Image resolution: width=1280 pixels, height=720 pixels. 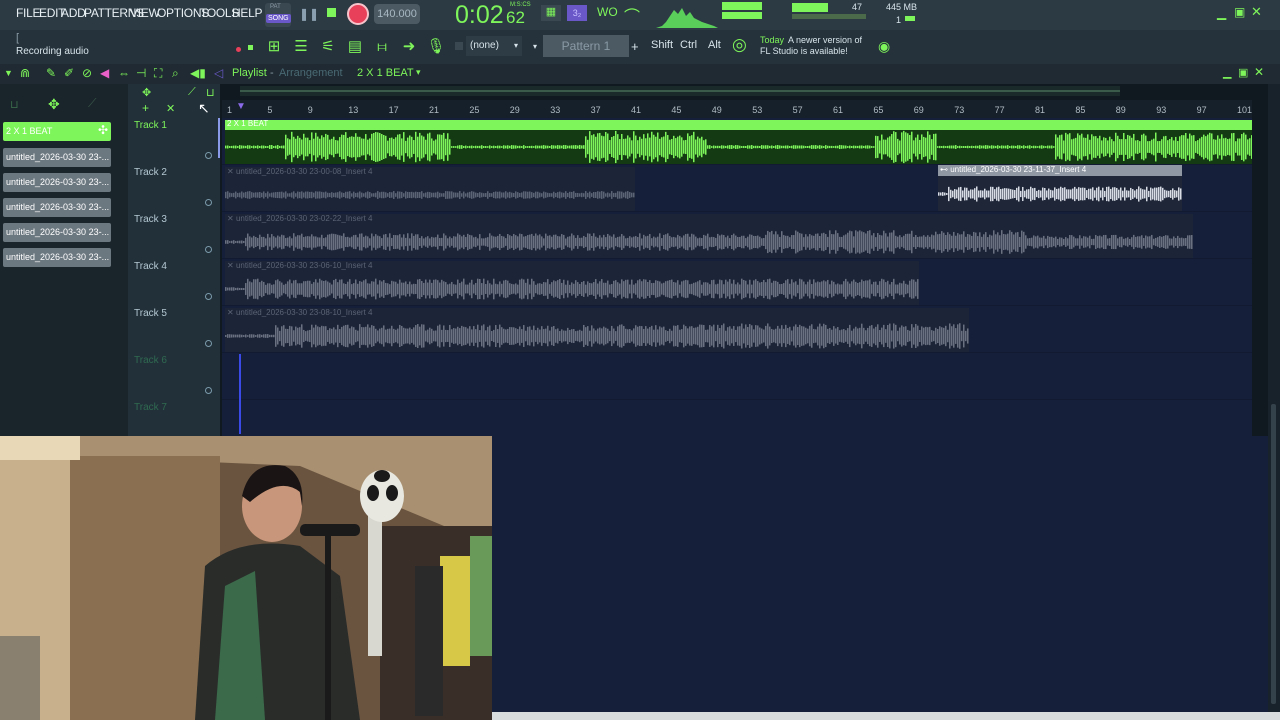 I want to click on slice-icon: ⊣, so click(x=141, y=73).